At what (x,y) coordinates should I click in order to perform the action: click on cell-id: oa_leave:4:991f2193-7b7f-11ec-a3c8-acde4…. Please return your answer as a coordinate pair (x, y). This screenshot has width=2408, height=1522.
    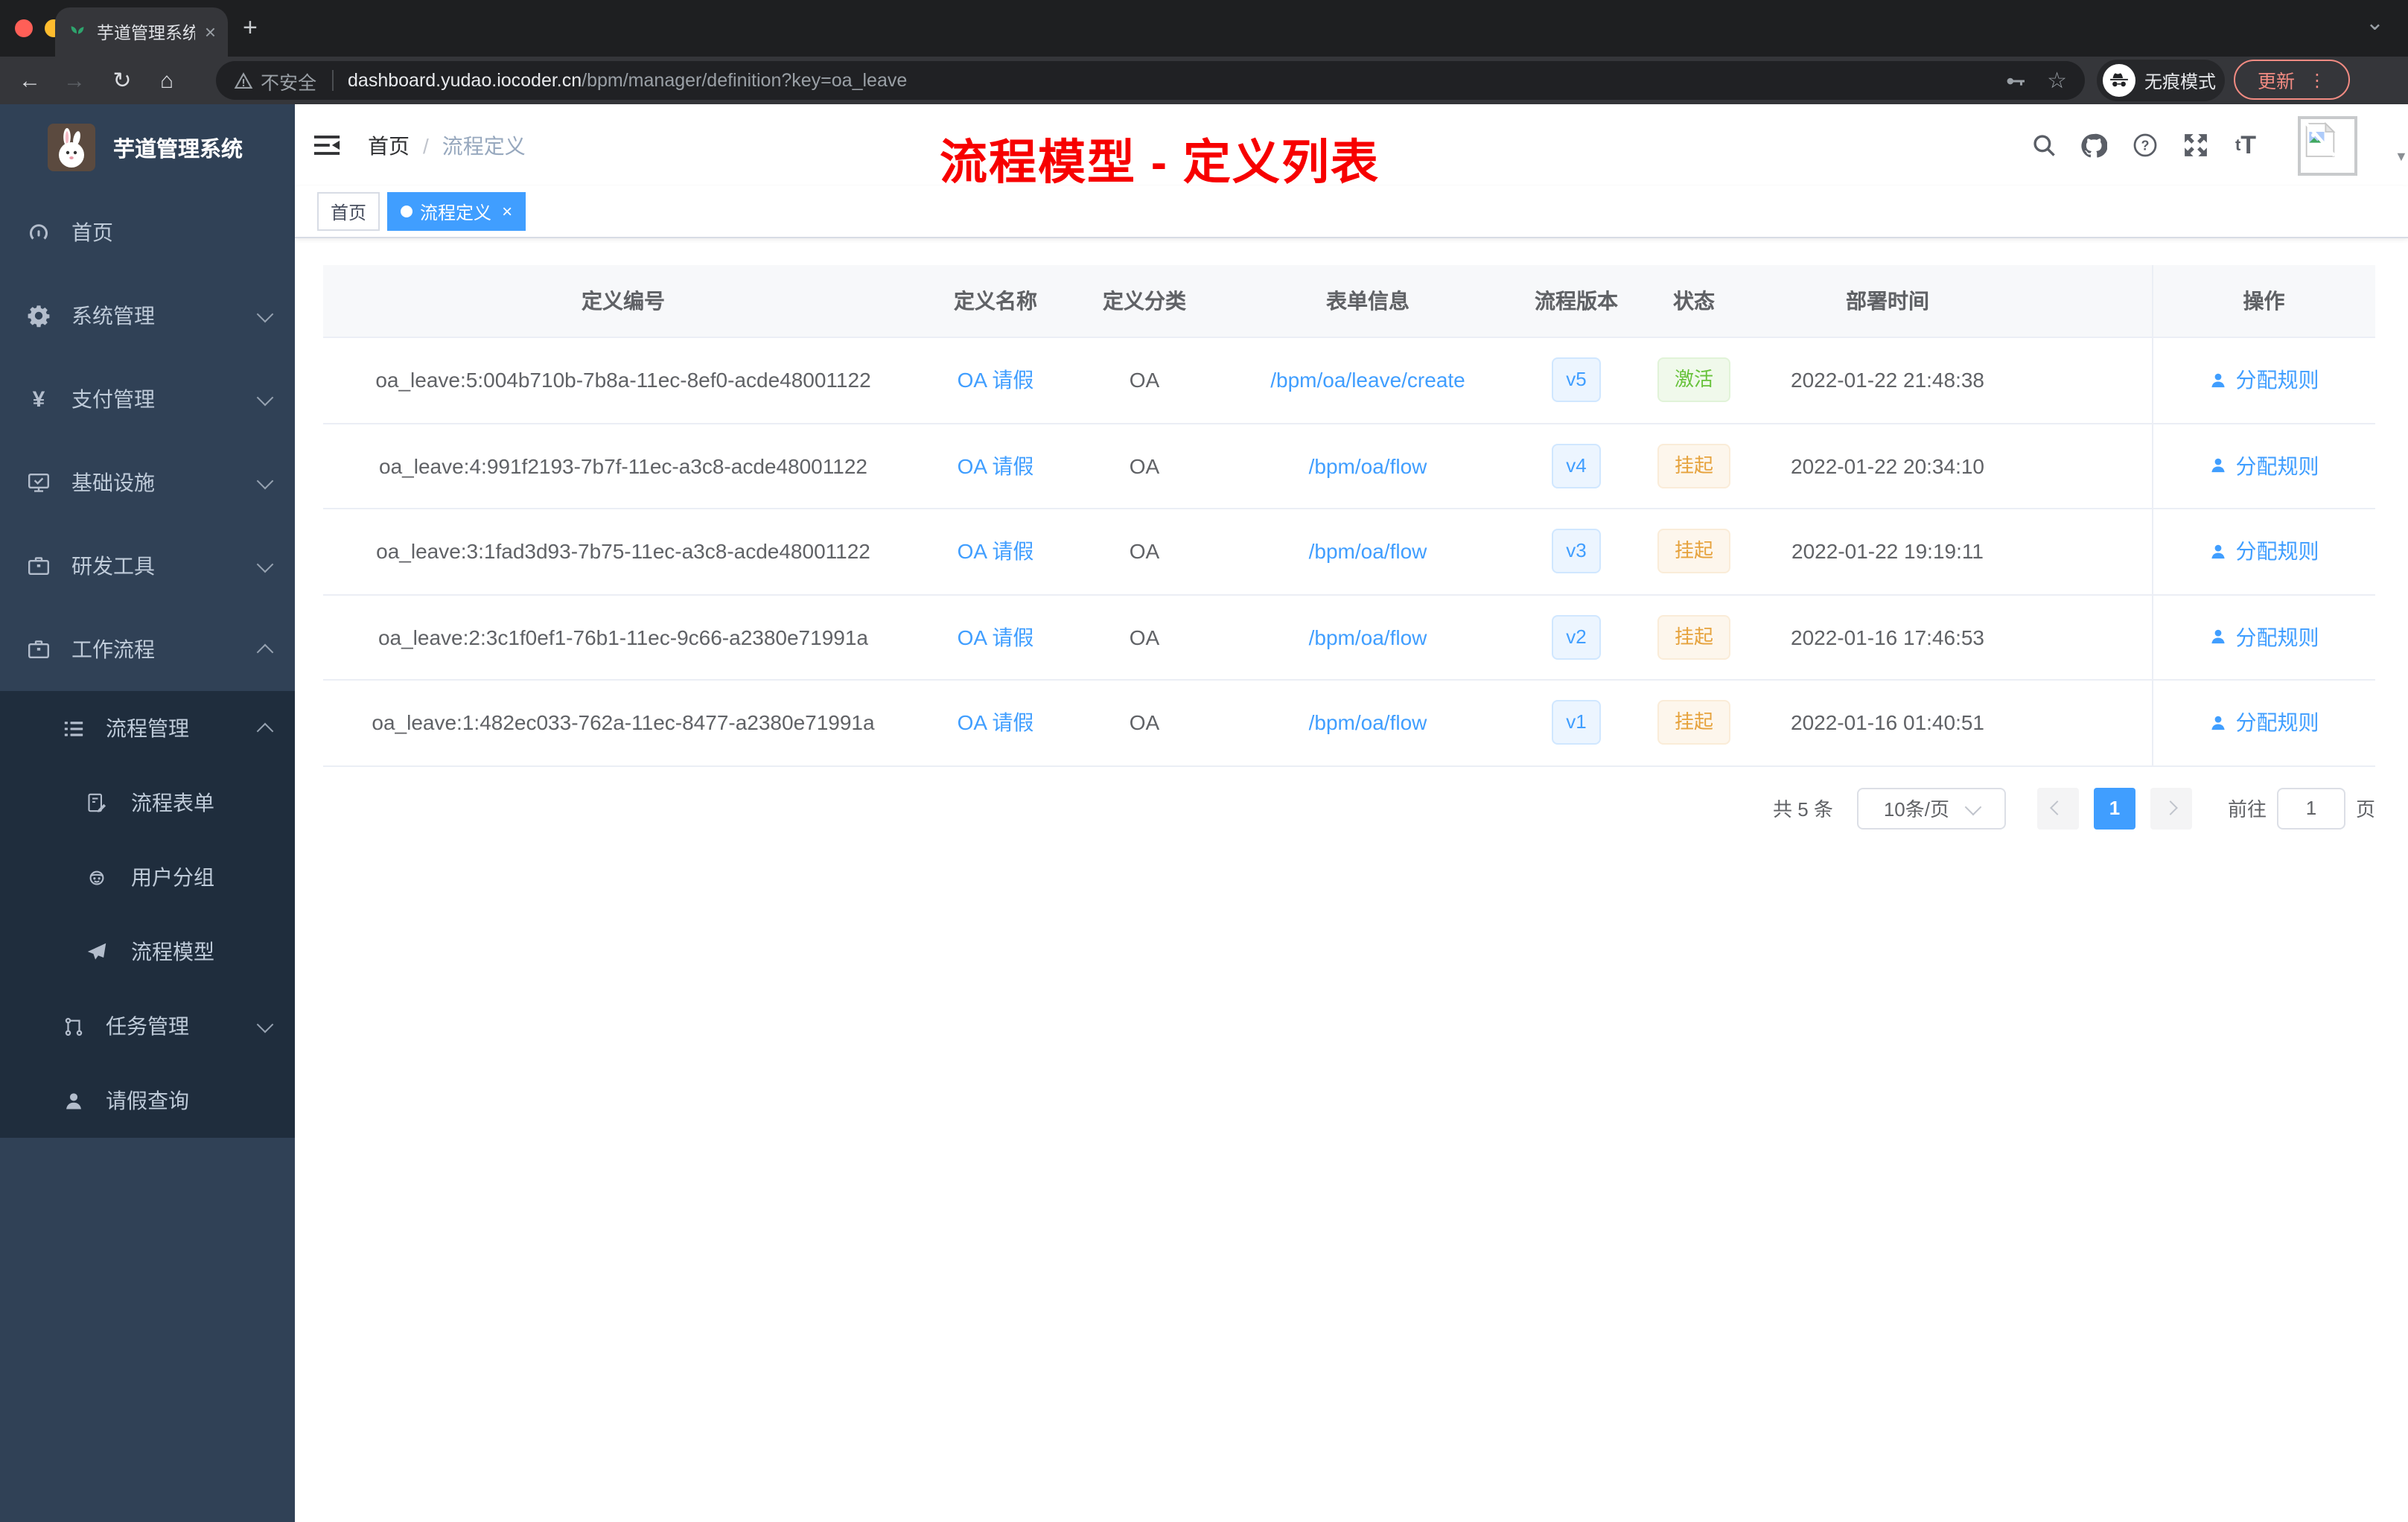
    Looking at the image, I should click on (623, 466).